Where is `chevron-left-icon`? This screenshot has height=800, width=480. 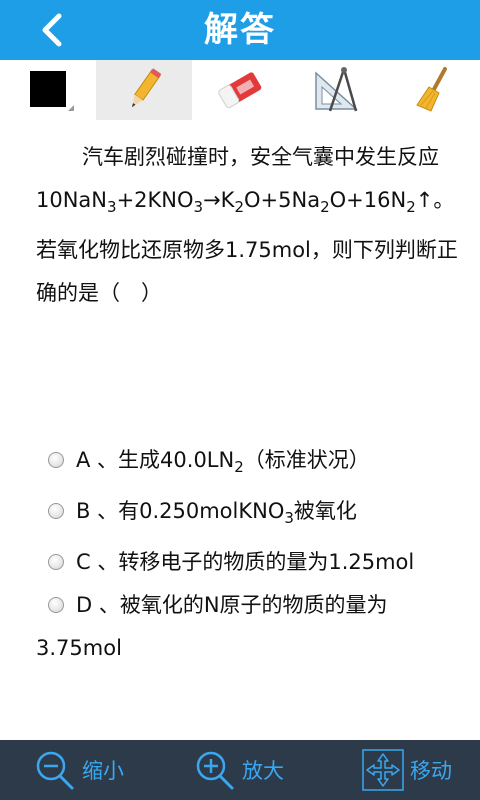
chevron-left-icon is located at coordinates (52, 30).